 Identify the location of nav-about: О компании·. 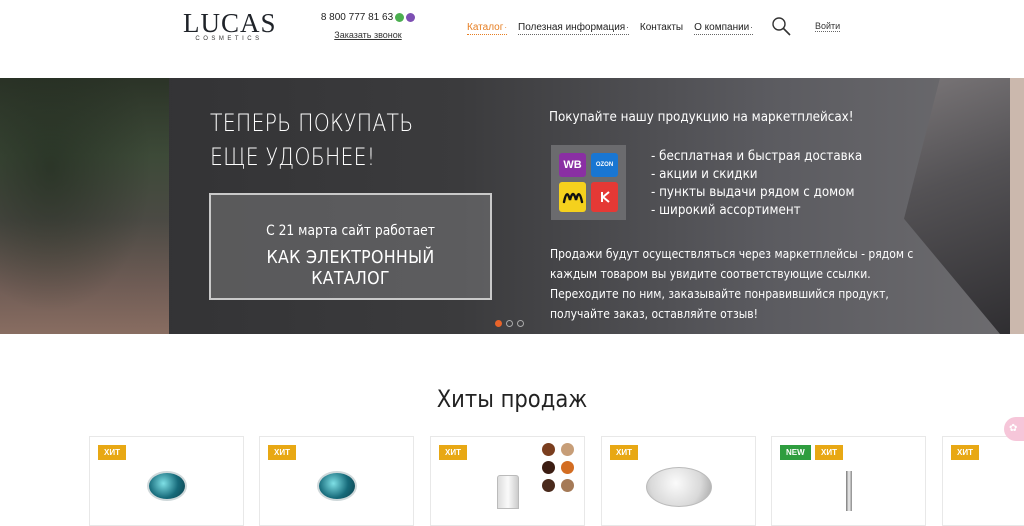
(723, 28).